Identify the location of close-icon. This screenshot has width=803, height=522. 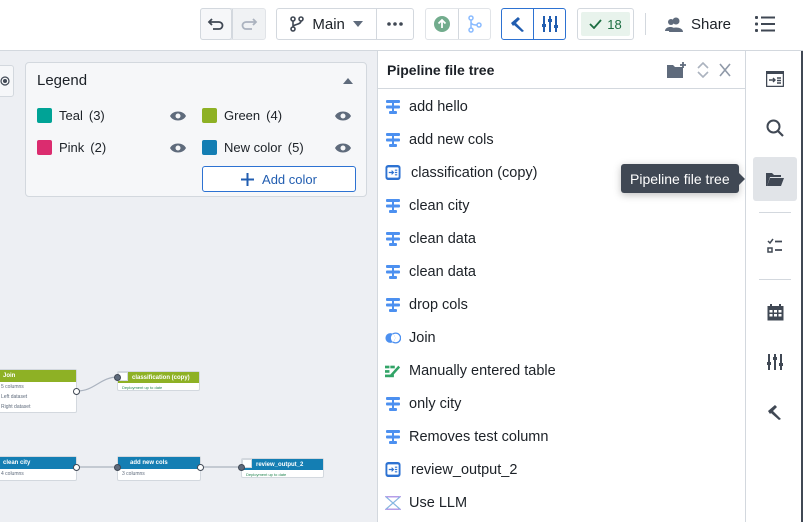
(725, 70).